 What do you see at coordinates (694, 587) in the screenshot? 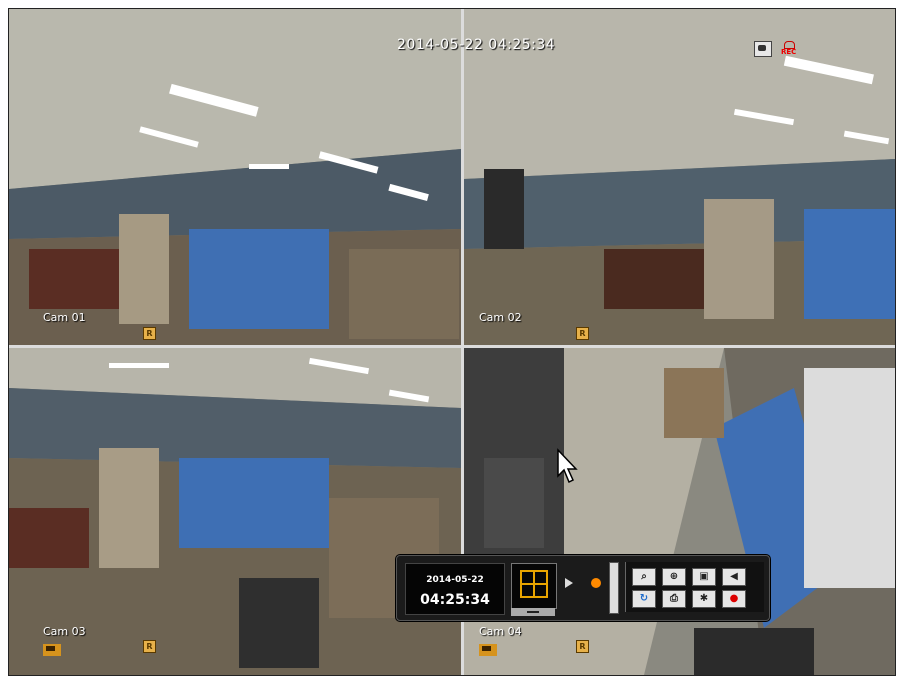
I see `tool-buttons: ⌕ ⊕ ▣ ◀ ↻ ⎙ ✱ ●` at bounding box center [694, 587].